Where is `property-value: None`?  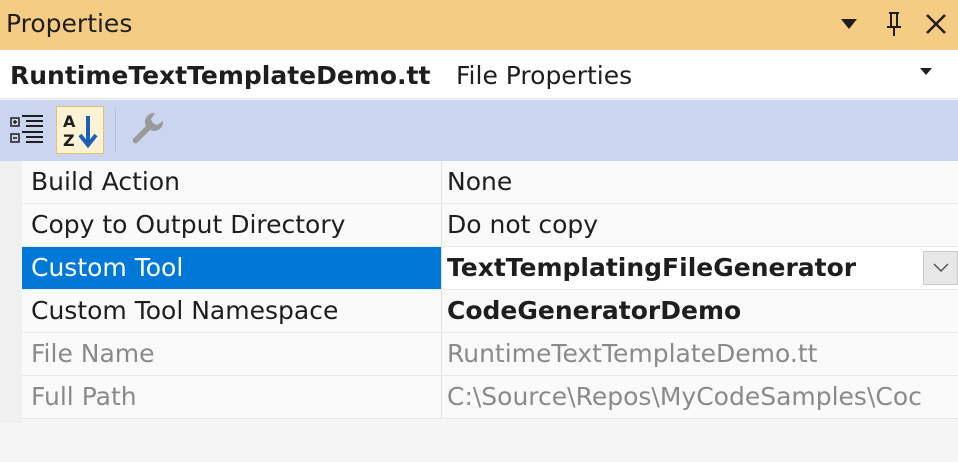 property-value: None is located at coordinates (700, 182).